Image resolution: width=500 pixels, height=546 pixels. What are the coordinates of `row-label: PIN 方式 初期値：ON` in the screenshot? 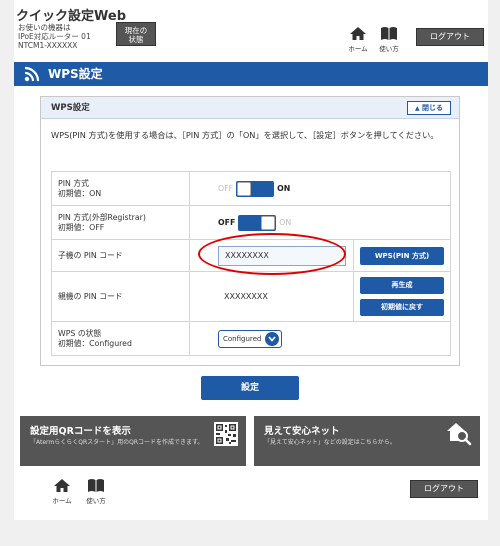 It's located at (120, 188).